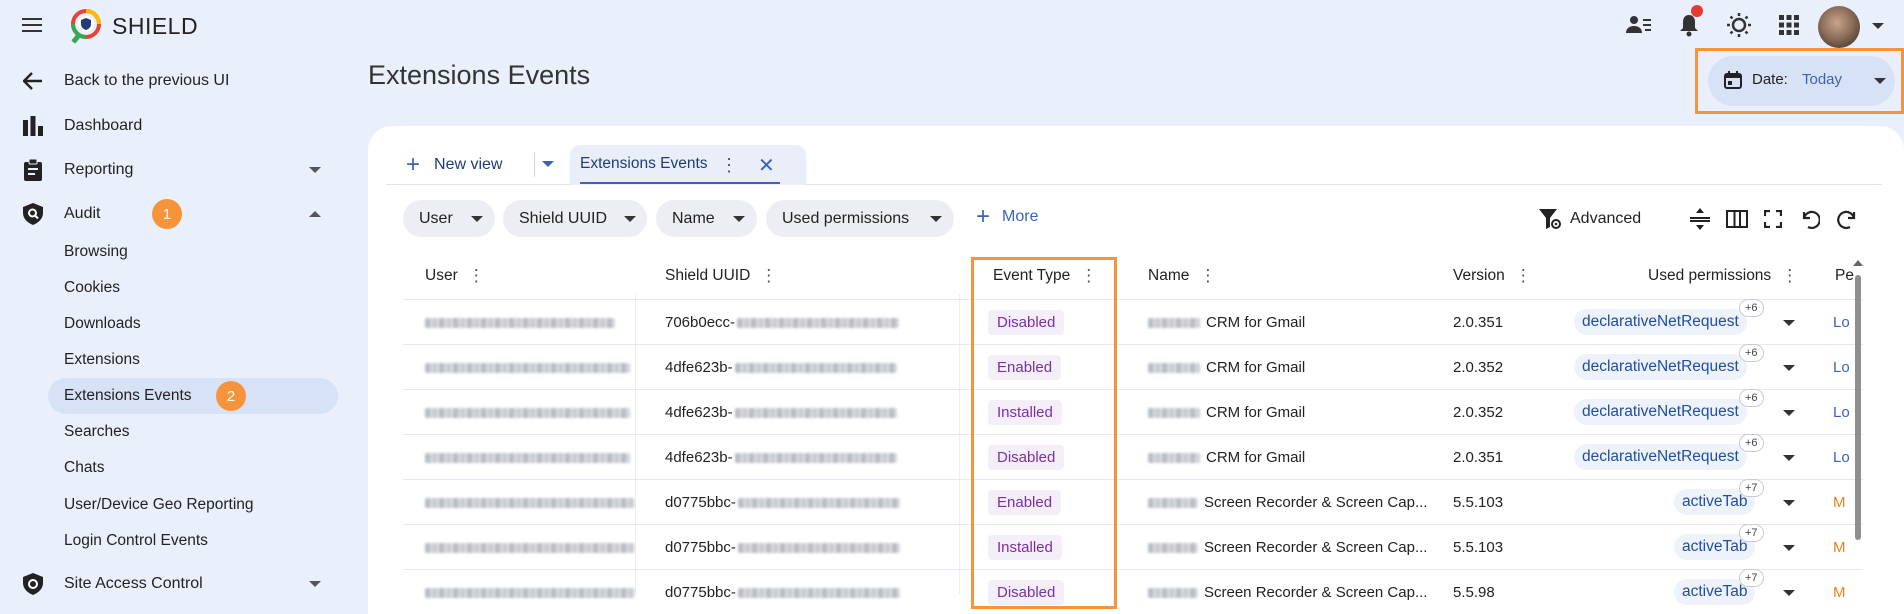  I want to click on sidebar-subitem-browsing: Browsing, so click(193, 252).